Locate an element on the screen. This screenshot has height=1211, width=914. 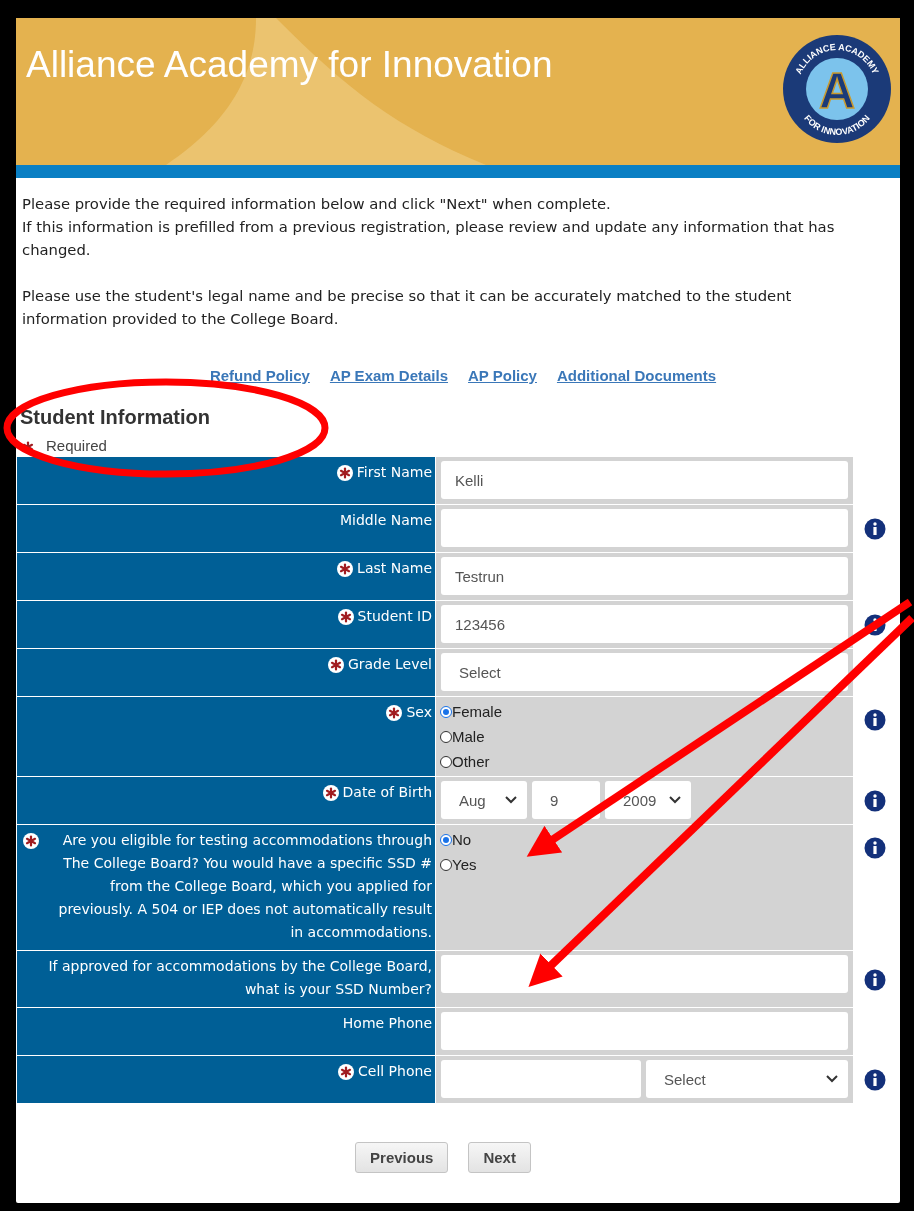
radio-option: Yes is located at coordinates (644, 864).